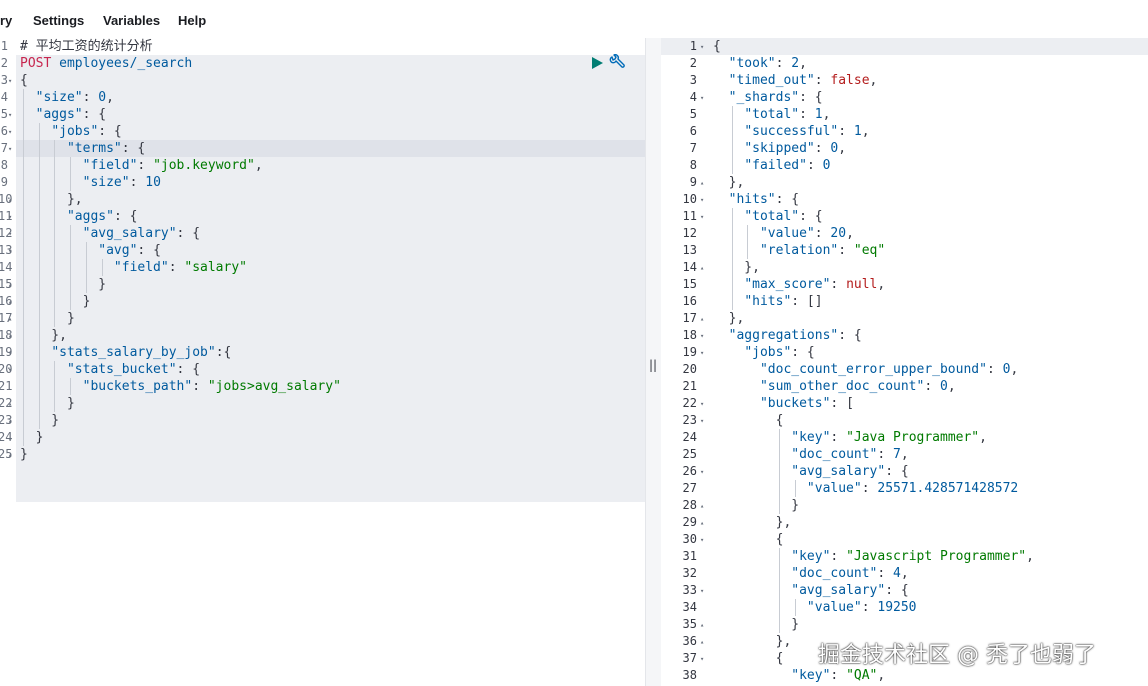 This screenshot has height=686, width=1148. Describe the element at coordinates (6, 284) in the screenshot. I see `line-number: 15` at that location.